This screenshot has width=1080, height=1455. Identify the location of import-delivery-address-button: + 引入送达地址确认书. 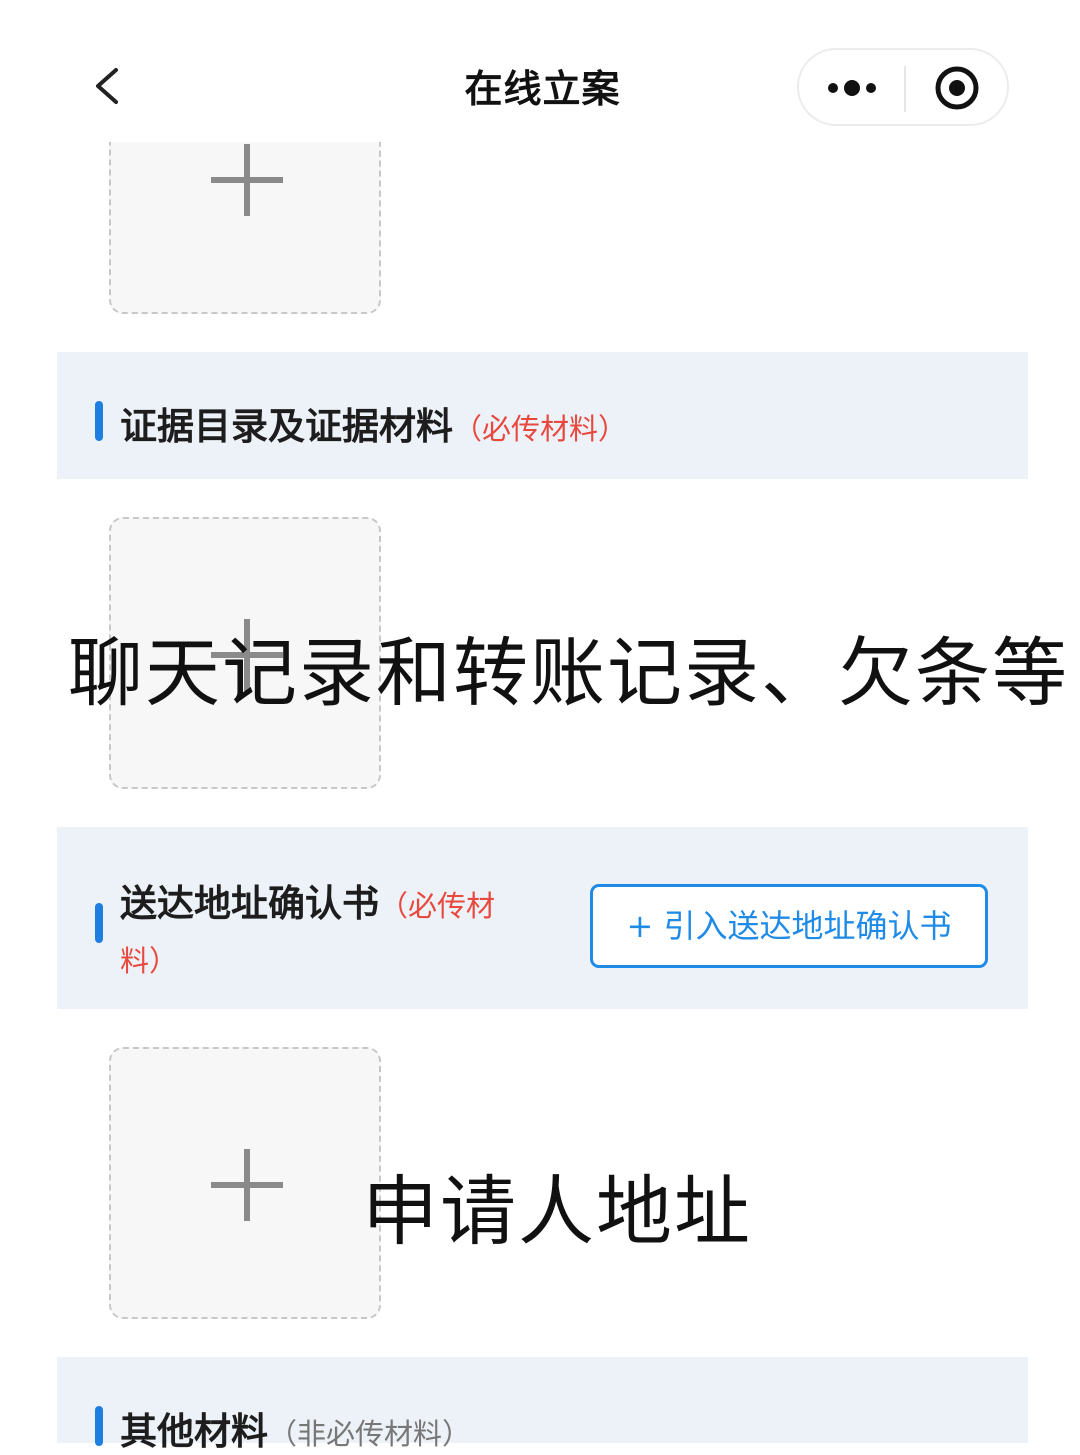
(789, 926).